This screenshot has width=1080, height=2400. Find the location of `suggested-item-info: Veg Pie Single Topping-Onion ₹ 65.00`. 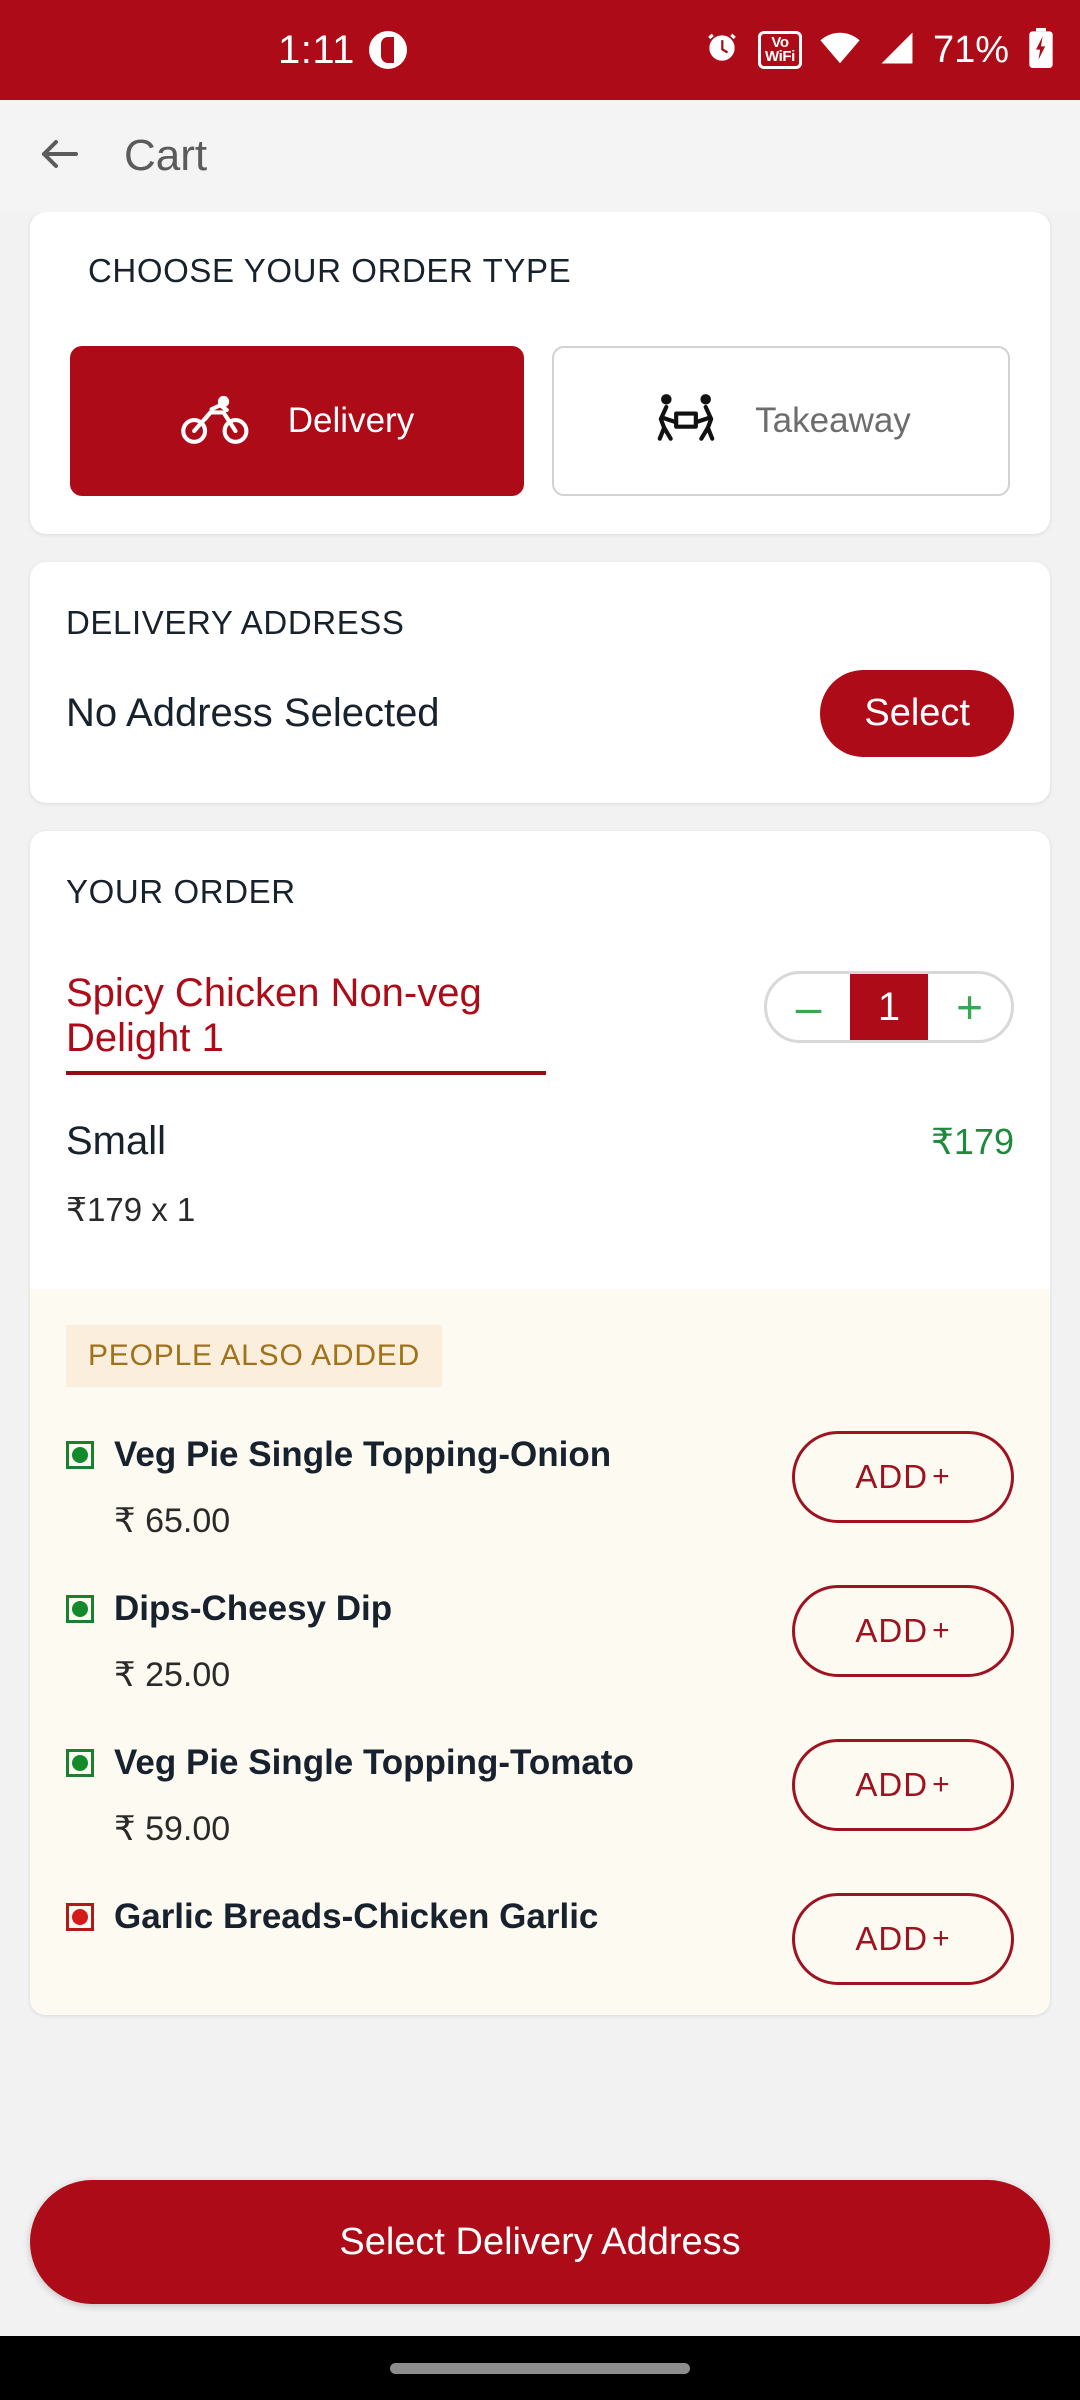

suggested-item-info: Veg Pie Single Topping-Onion ₹ 65.00 is located at coordinates (338, 1486).